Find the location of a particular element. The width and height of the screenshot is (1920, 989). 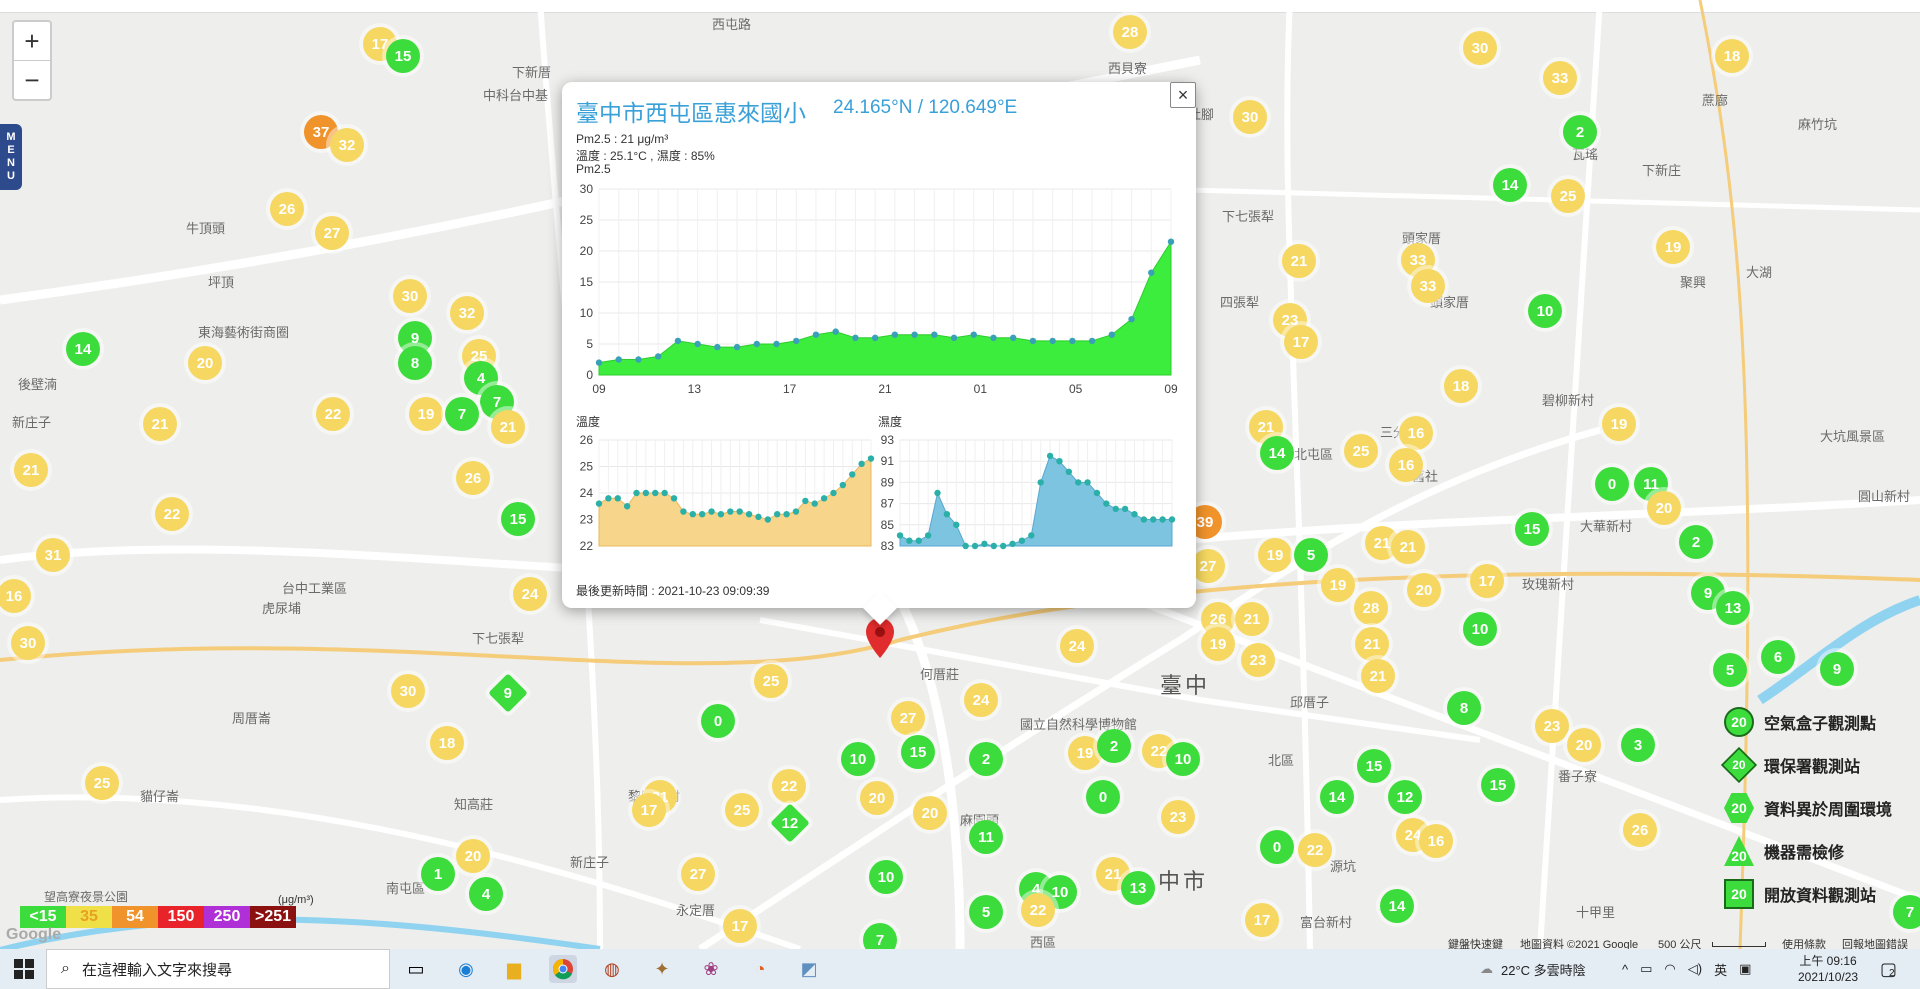

zoom-in-button: + is located at coordinates (32, 41).